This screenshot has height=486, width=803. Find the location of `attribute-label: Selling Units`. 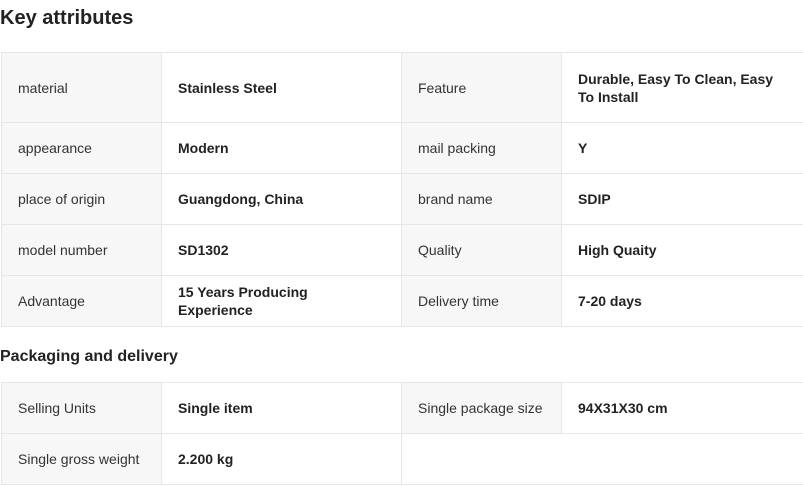

attribute-label: Selling Units is located at coordinates (81, 408).